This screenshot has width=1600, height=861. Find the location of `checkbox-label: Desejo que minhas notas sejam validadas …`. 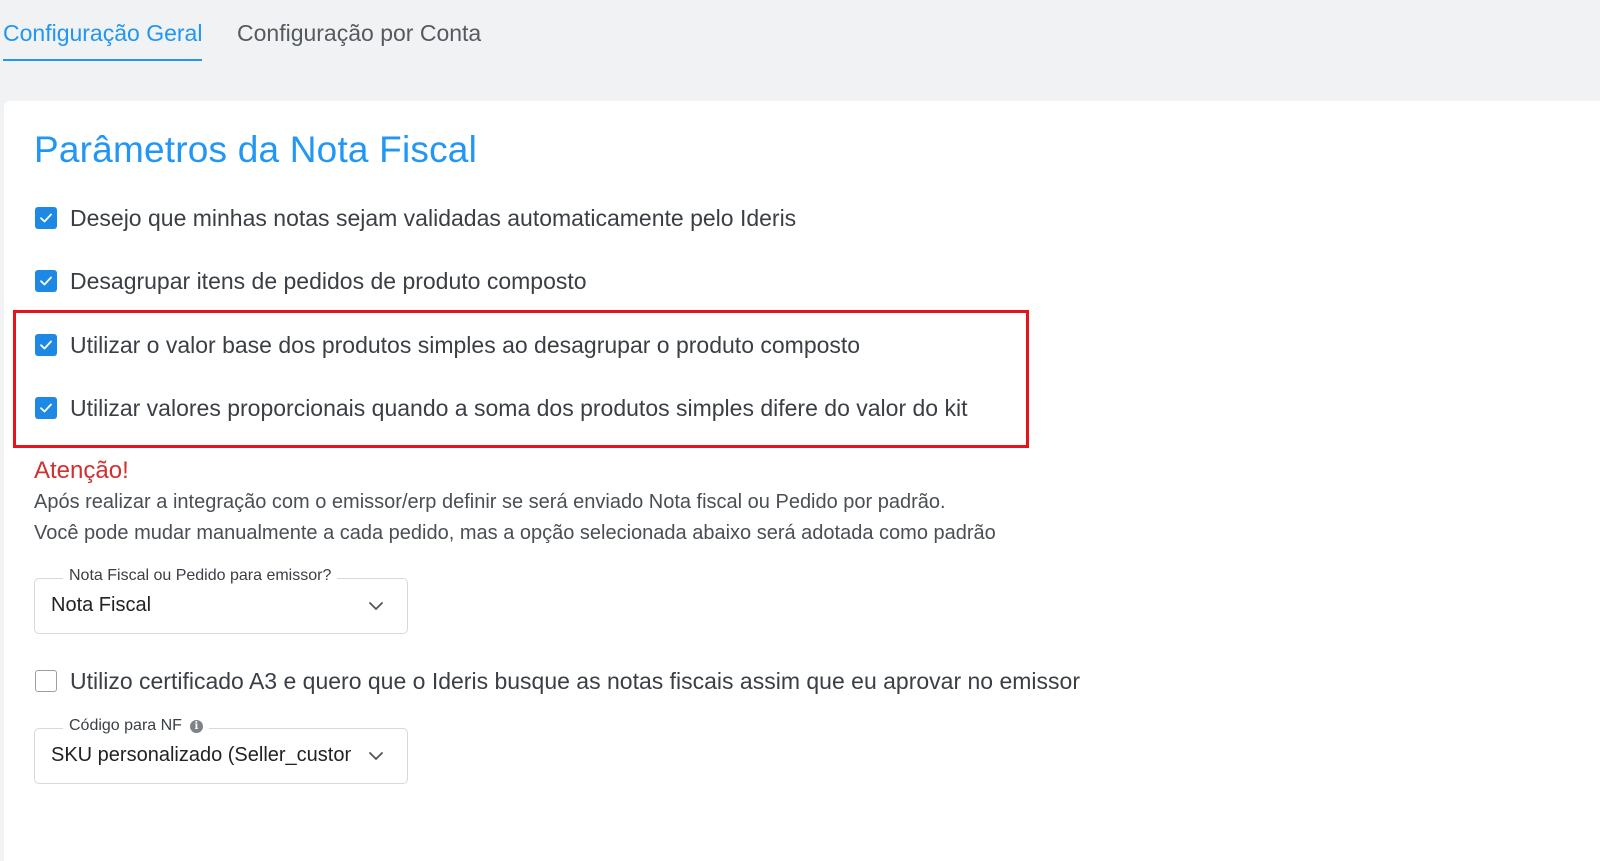

checkbox-label: Desejo que minhas notas sejam validadas … is located at coordinates (433, 217).